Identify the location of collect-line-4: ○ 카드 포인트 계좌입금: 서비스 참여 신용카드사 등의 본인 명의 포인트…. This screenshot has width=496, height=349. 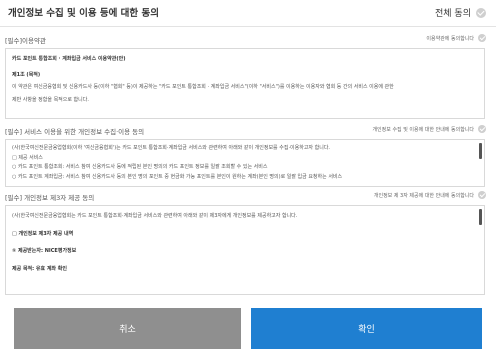
(177, 176).